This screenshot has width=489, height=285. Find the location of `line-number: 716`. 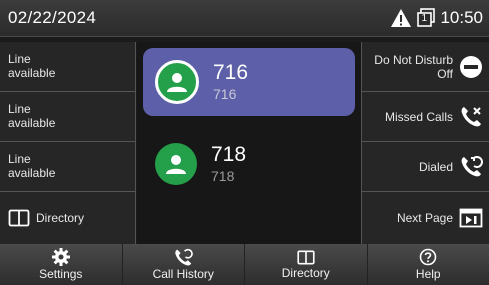

line-number: 716 is located at coordinates (231, 72).